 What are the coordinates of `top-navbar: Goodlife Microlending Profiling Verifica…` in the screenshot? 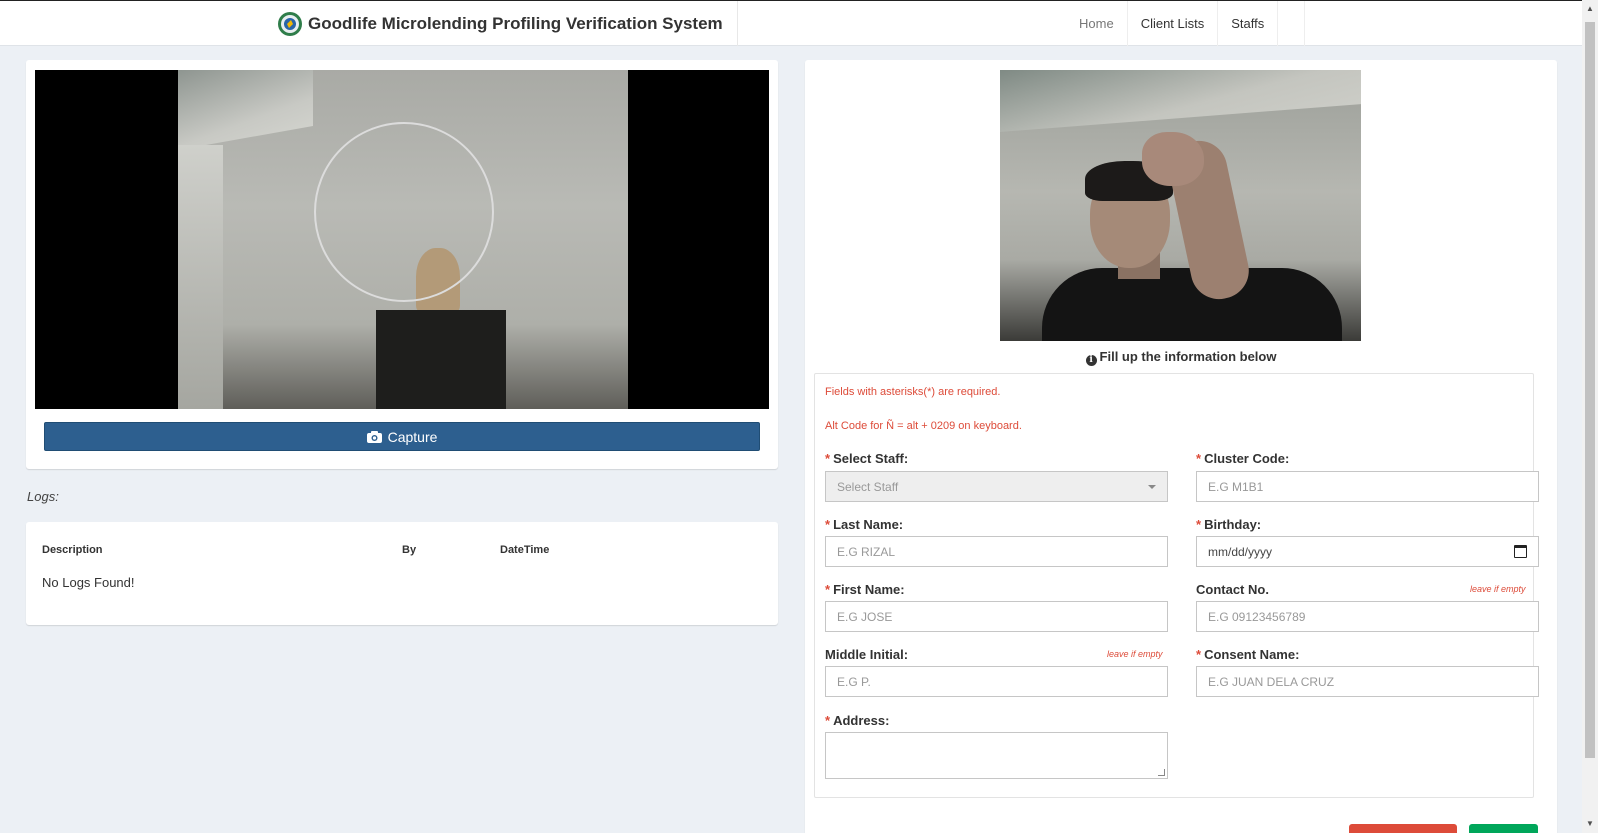 It's located at (791, 23).